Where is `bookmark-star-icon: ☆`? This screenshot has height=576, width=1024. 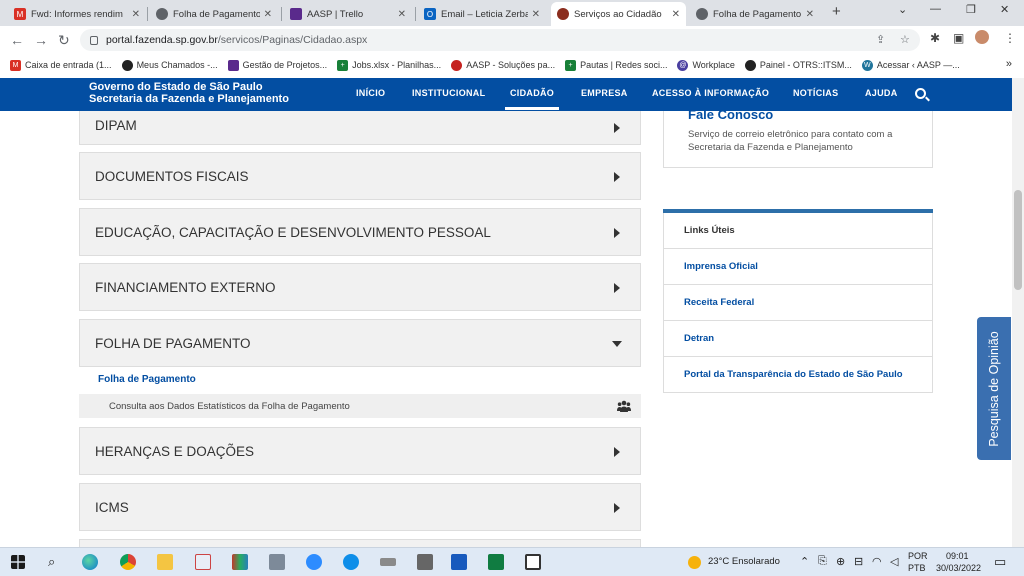 bookmark-star-icon: ☆ is located at coordinates (905, 39).